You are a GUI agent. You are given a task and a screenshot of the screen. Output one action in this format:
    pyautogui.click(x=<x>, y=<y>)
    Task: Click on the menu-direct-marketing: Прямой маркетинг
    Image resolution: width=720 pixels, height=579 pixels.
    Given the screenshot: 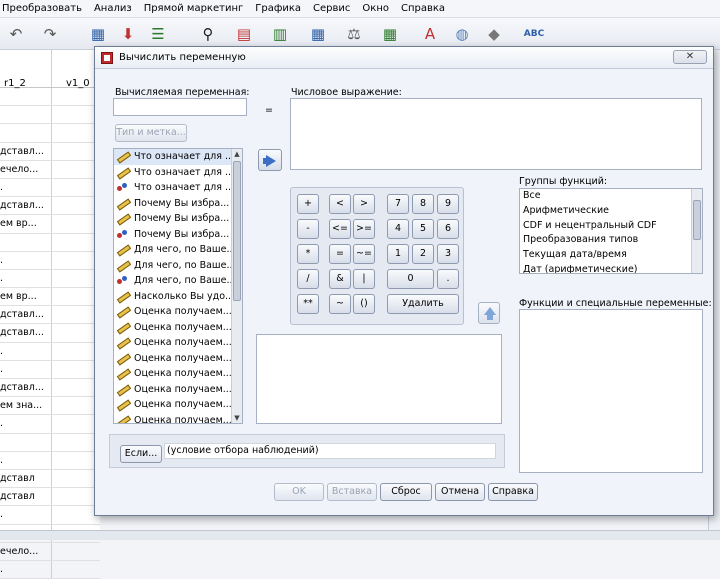 What is the action you would take?
    pyautogui.click(x=194, y=8)
    